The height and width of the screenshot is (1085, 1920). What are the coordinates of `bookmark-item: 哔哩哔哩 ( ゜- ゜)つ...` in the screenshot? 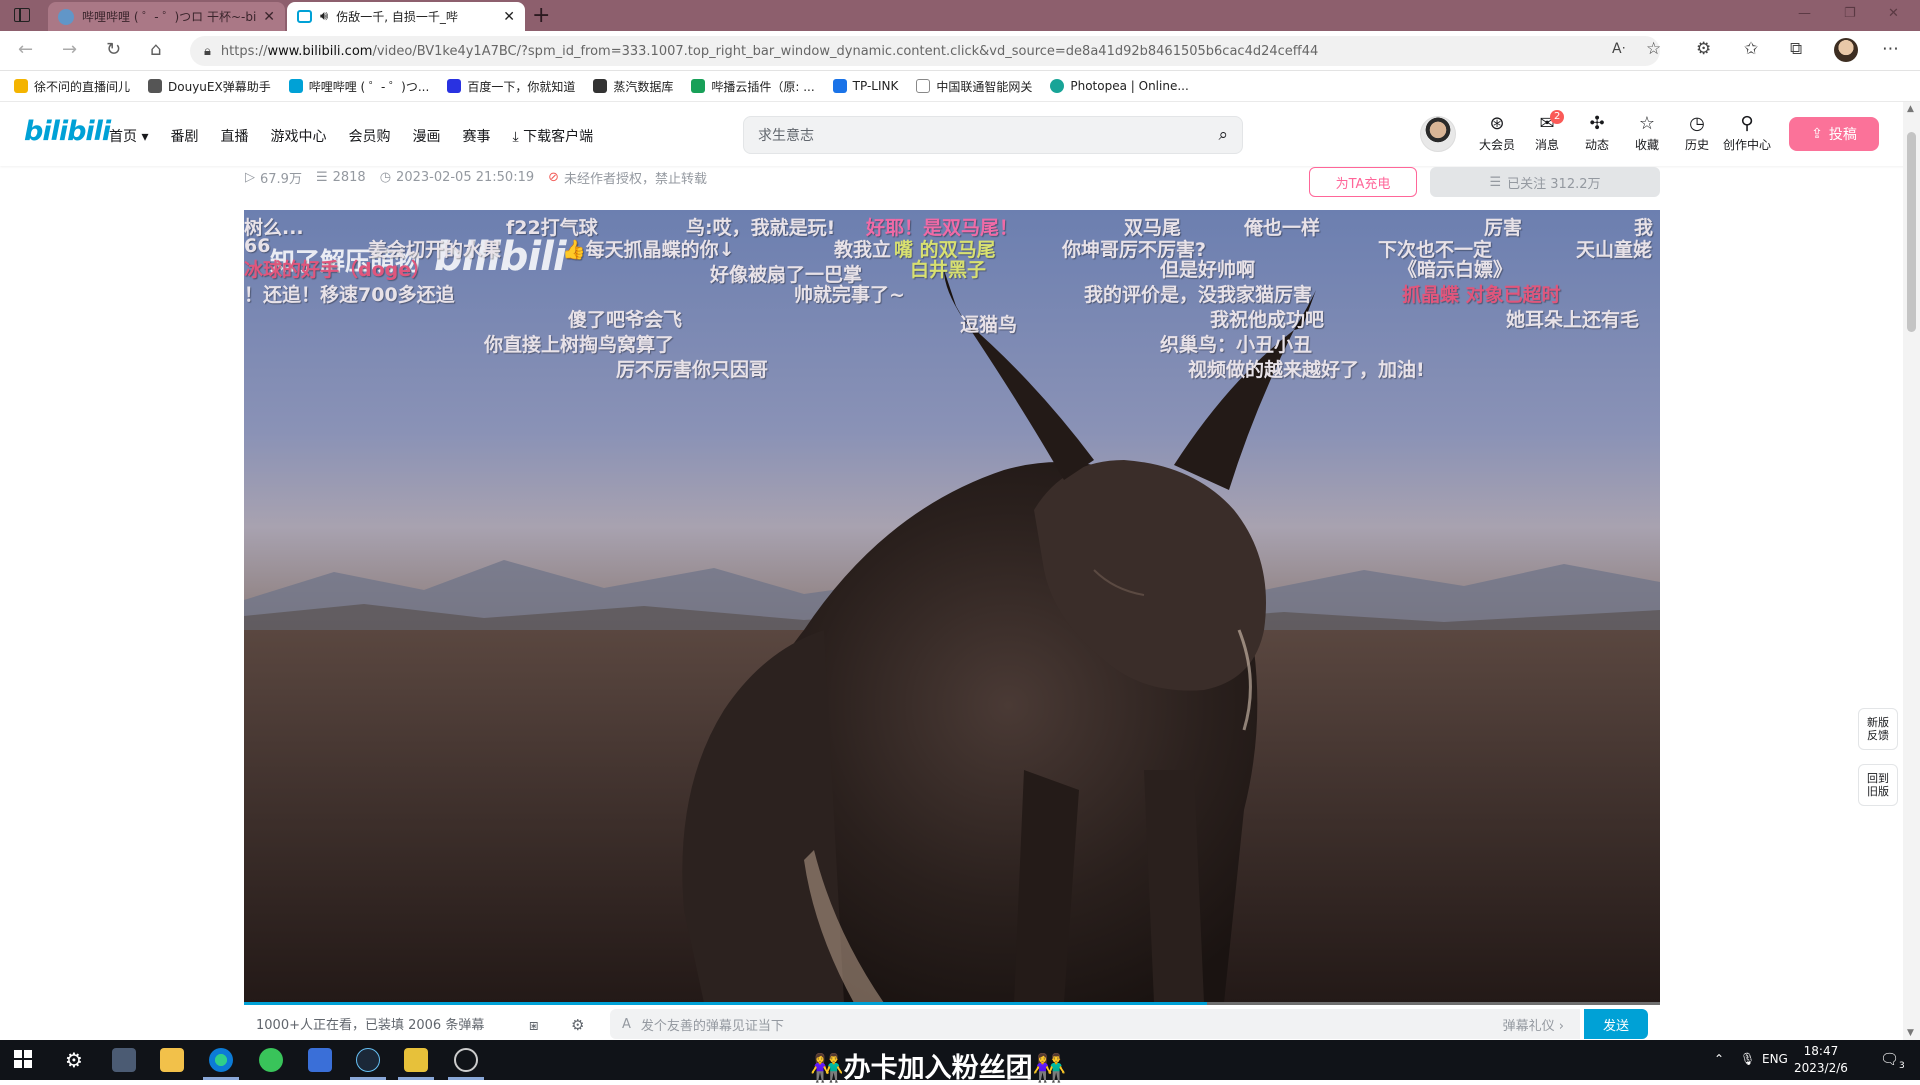 It's located at (358, 86).